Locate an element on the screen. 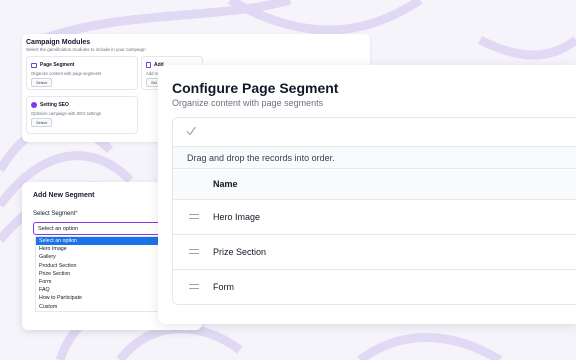 The image size is (576, 360). document-icon is located at coordinates (148, 65).